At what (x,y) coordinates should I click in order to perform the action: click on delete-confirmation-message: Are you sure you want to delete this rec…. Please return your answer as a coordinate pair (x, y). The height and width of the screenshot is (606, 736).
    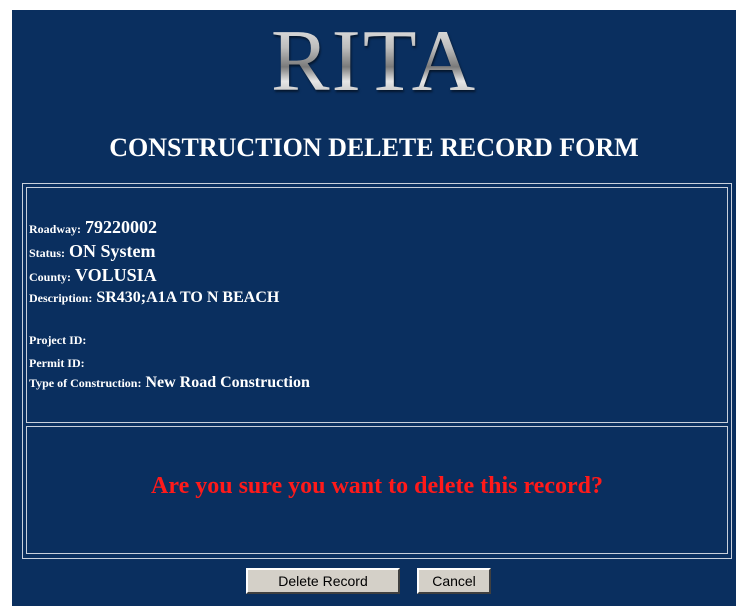
    Looking at the image, I should click on (377, 486).